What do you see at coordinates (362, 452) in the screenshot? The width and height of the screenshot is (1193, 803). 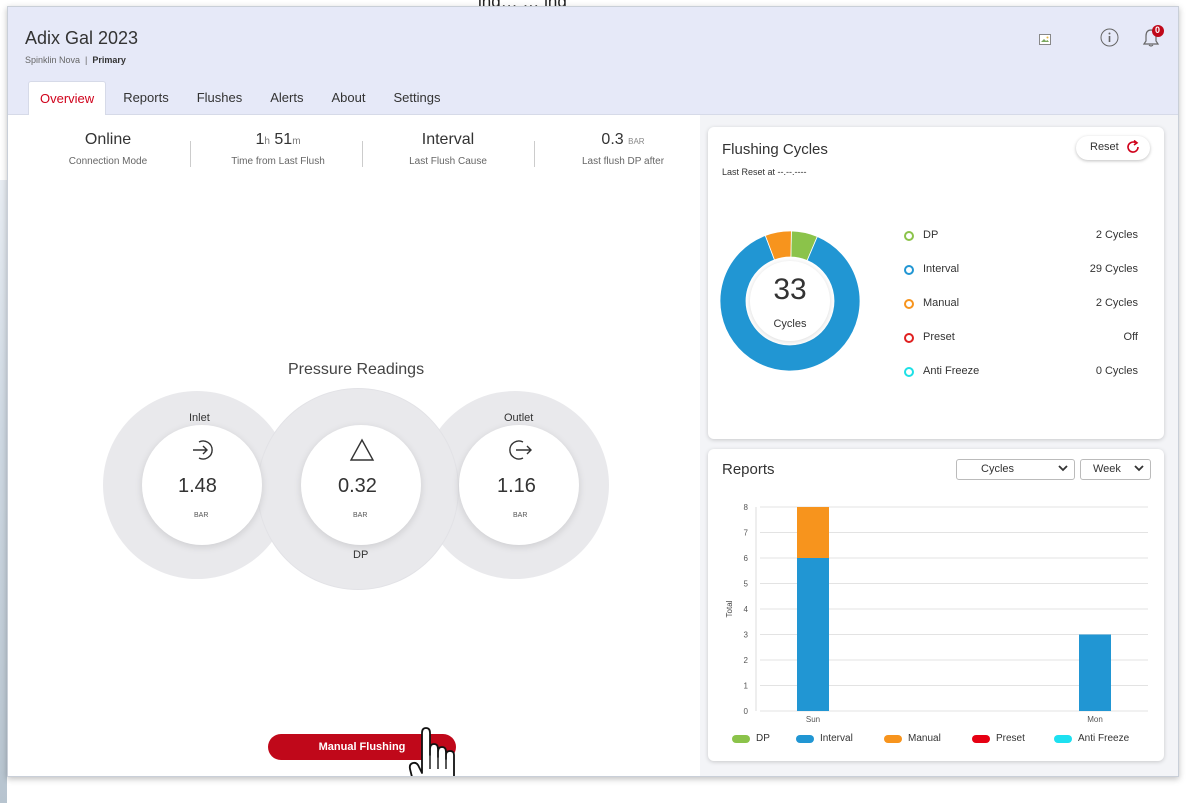 I see `delta-icon` at bounding box center [362, 452].